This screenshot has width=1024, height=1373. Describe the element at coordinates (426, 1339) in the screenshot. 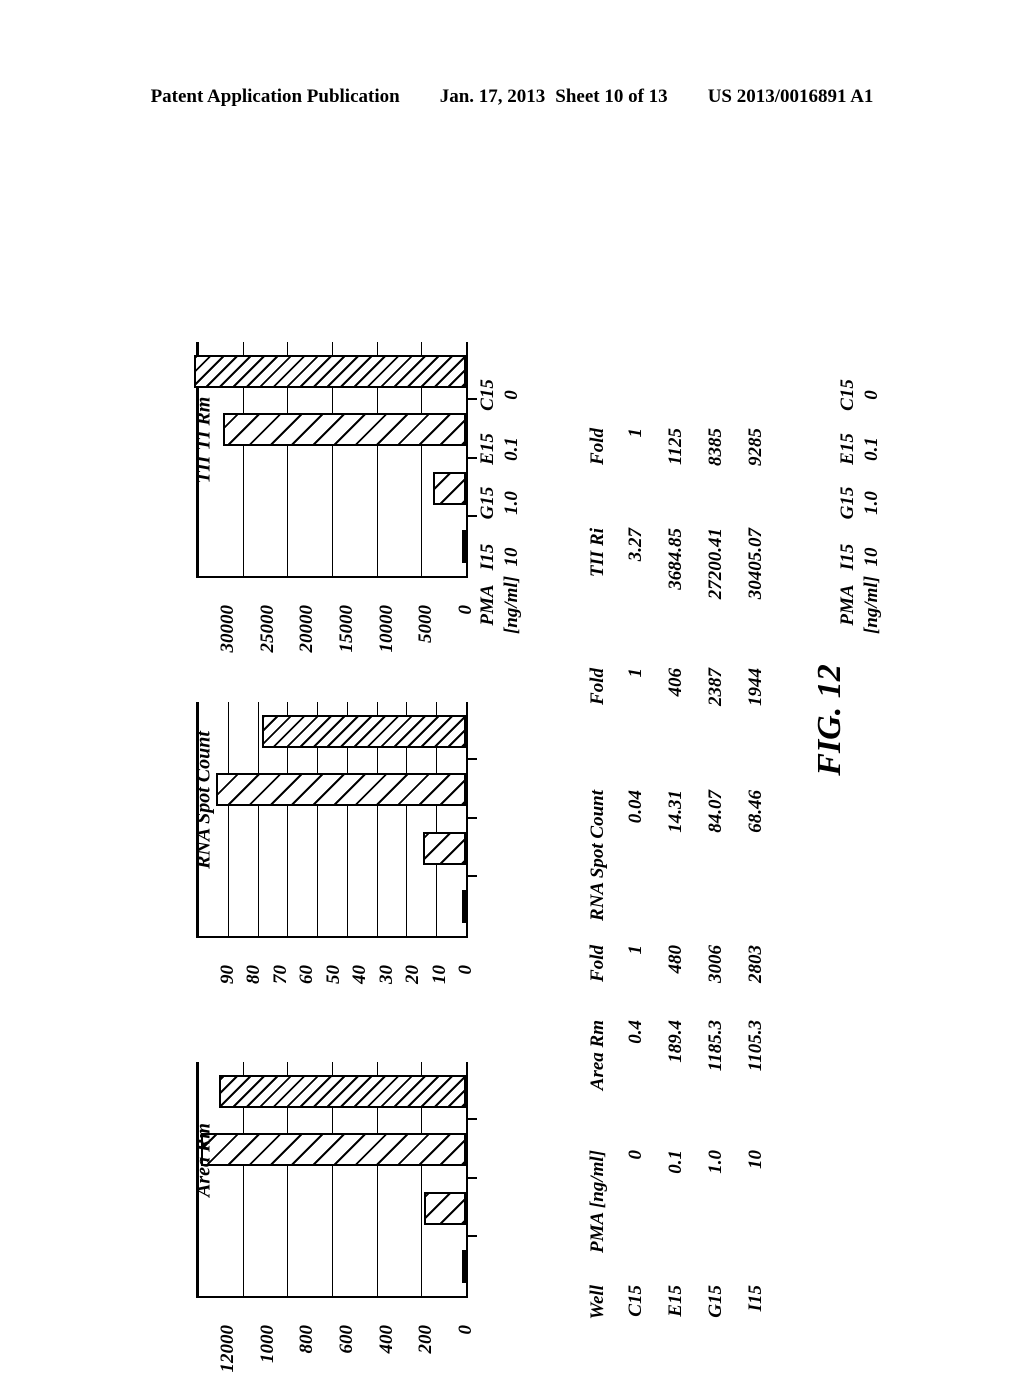

I see `value-tick-label: 200` at that location.